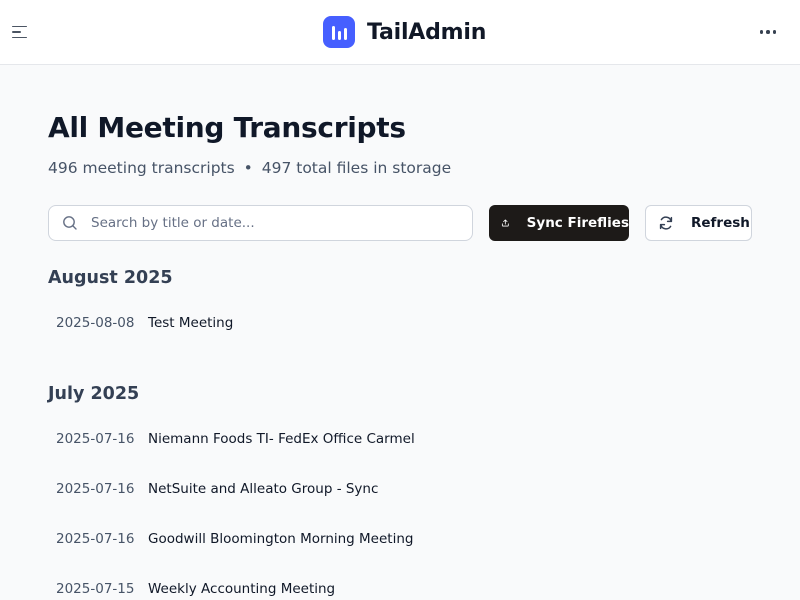 Image resolution: width=800 pixels, height=600 pixels. What do you see at coordinates (110, 278) in the screenshot?
I see `month-heading-august-2025: August 2025` at bounding box center [110, 278].